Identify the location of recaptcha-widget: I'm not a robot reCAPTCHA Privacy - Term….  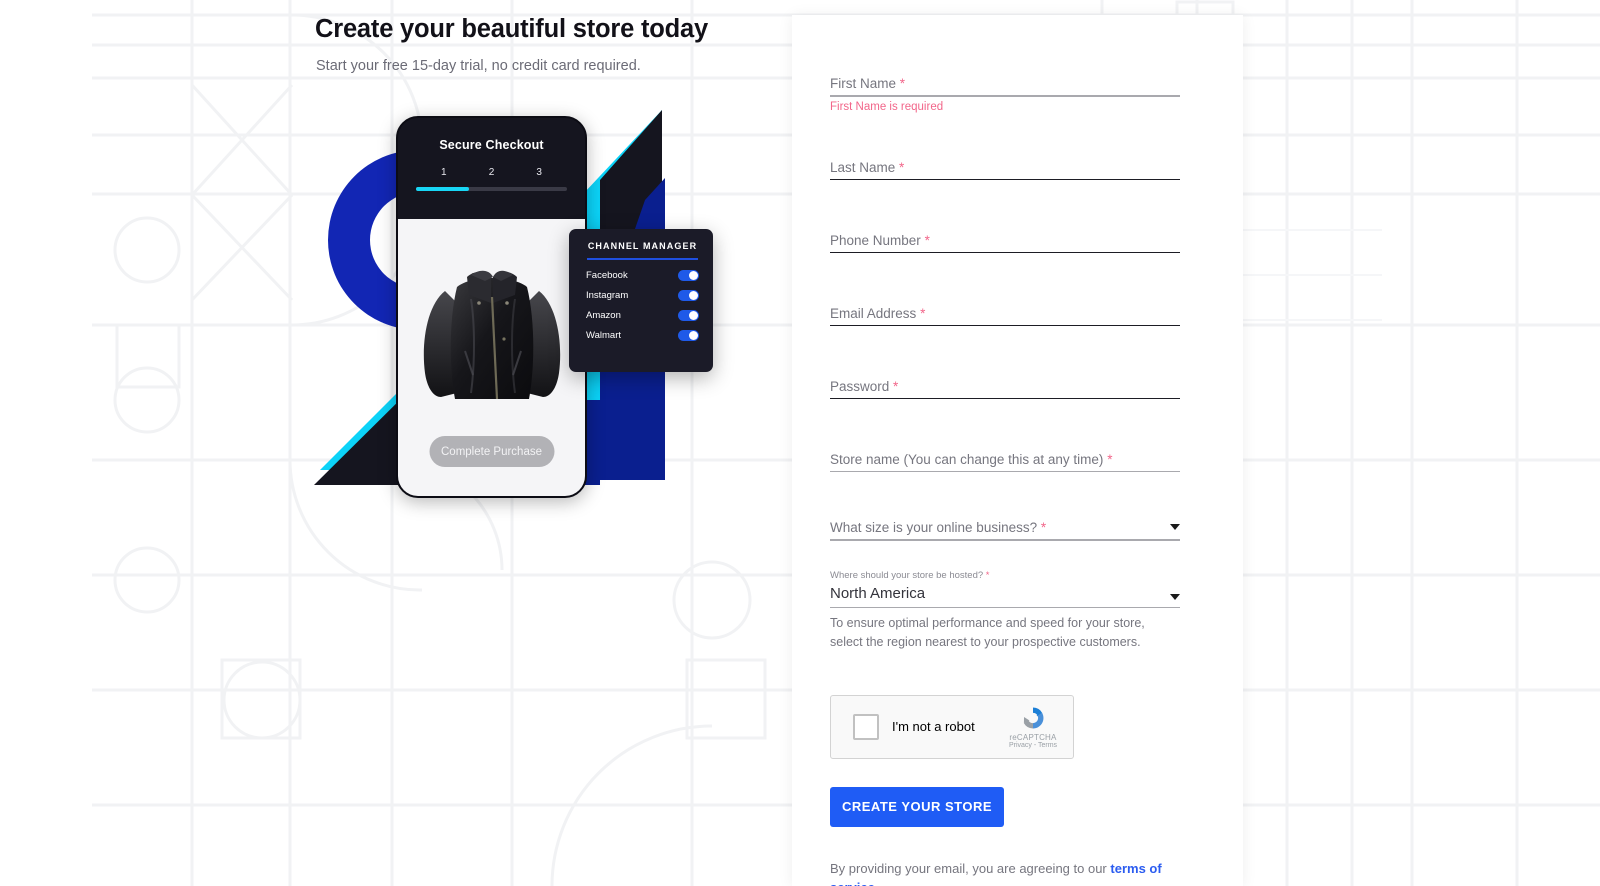
(952, 726).